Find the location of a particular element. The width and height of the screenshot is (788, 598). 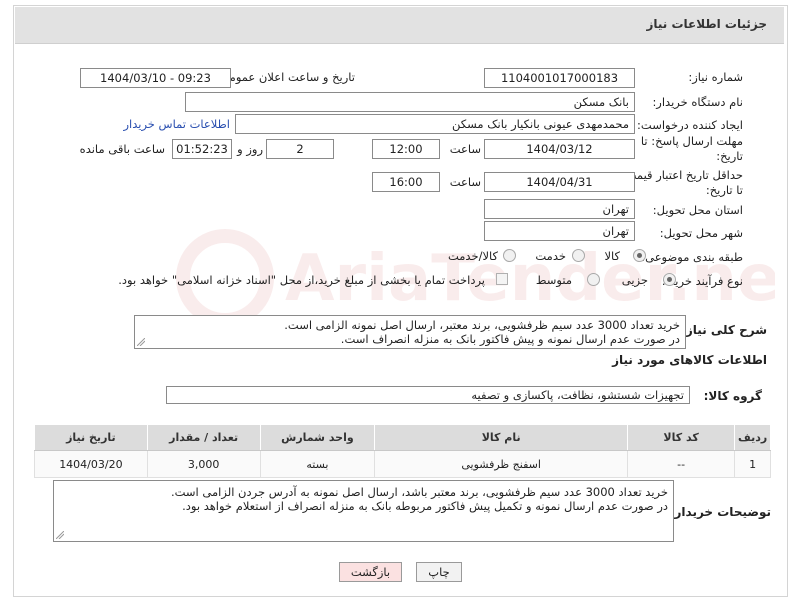

cell-date: 1404/03/20 is located at coordinates (91, 464).